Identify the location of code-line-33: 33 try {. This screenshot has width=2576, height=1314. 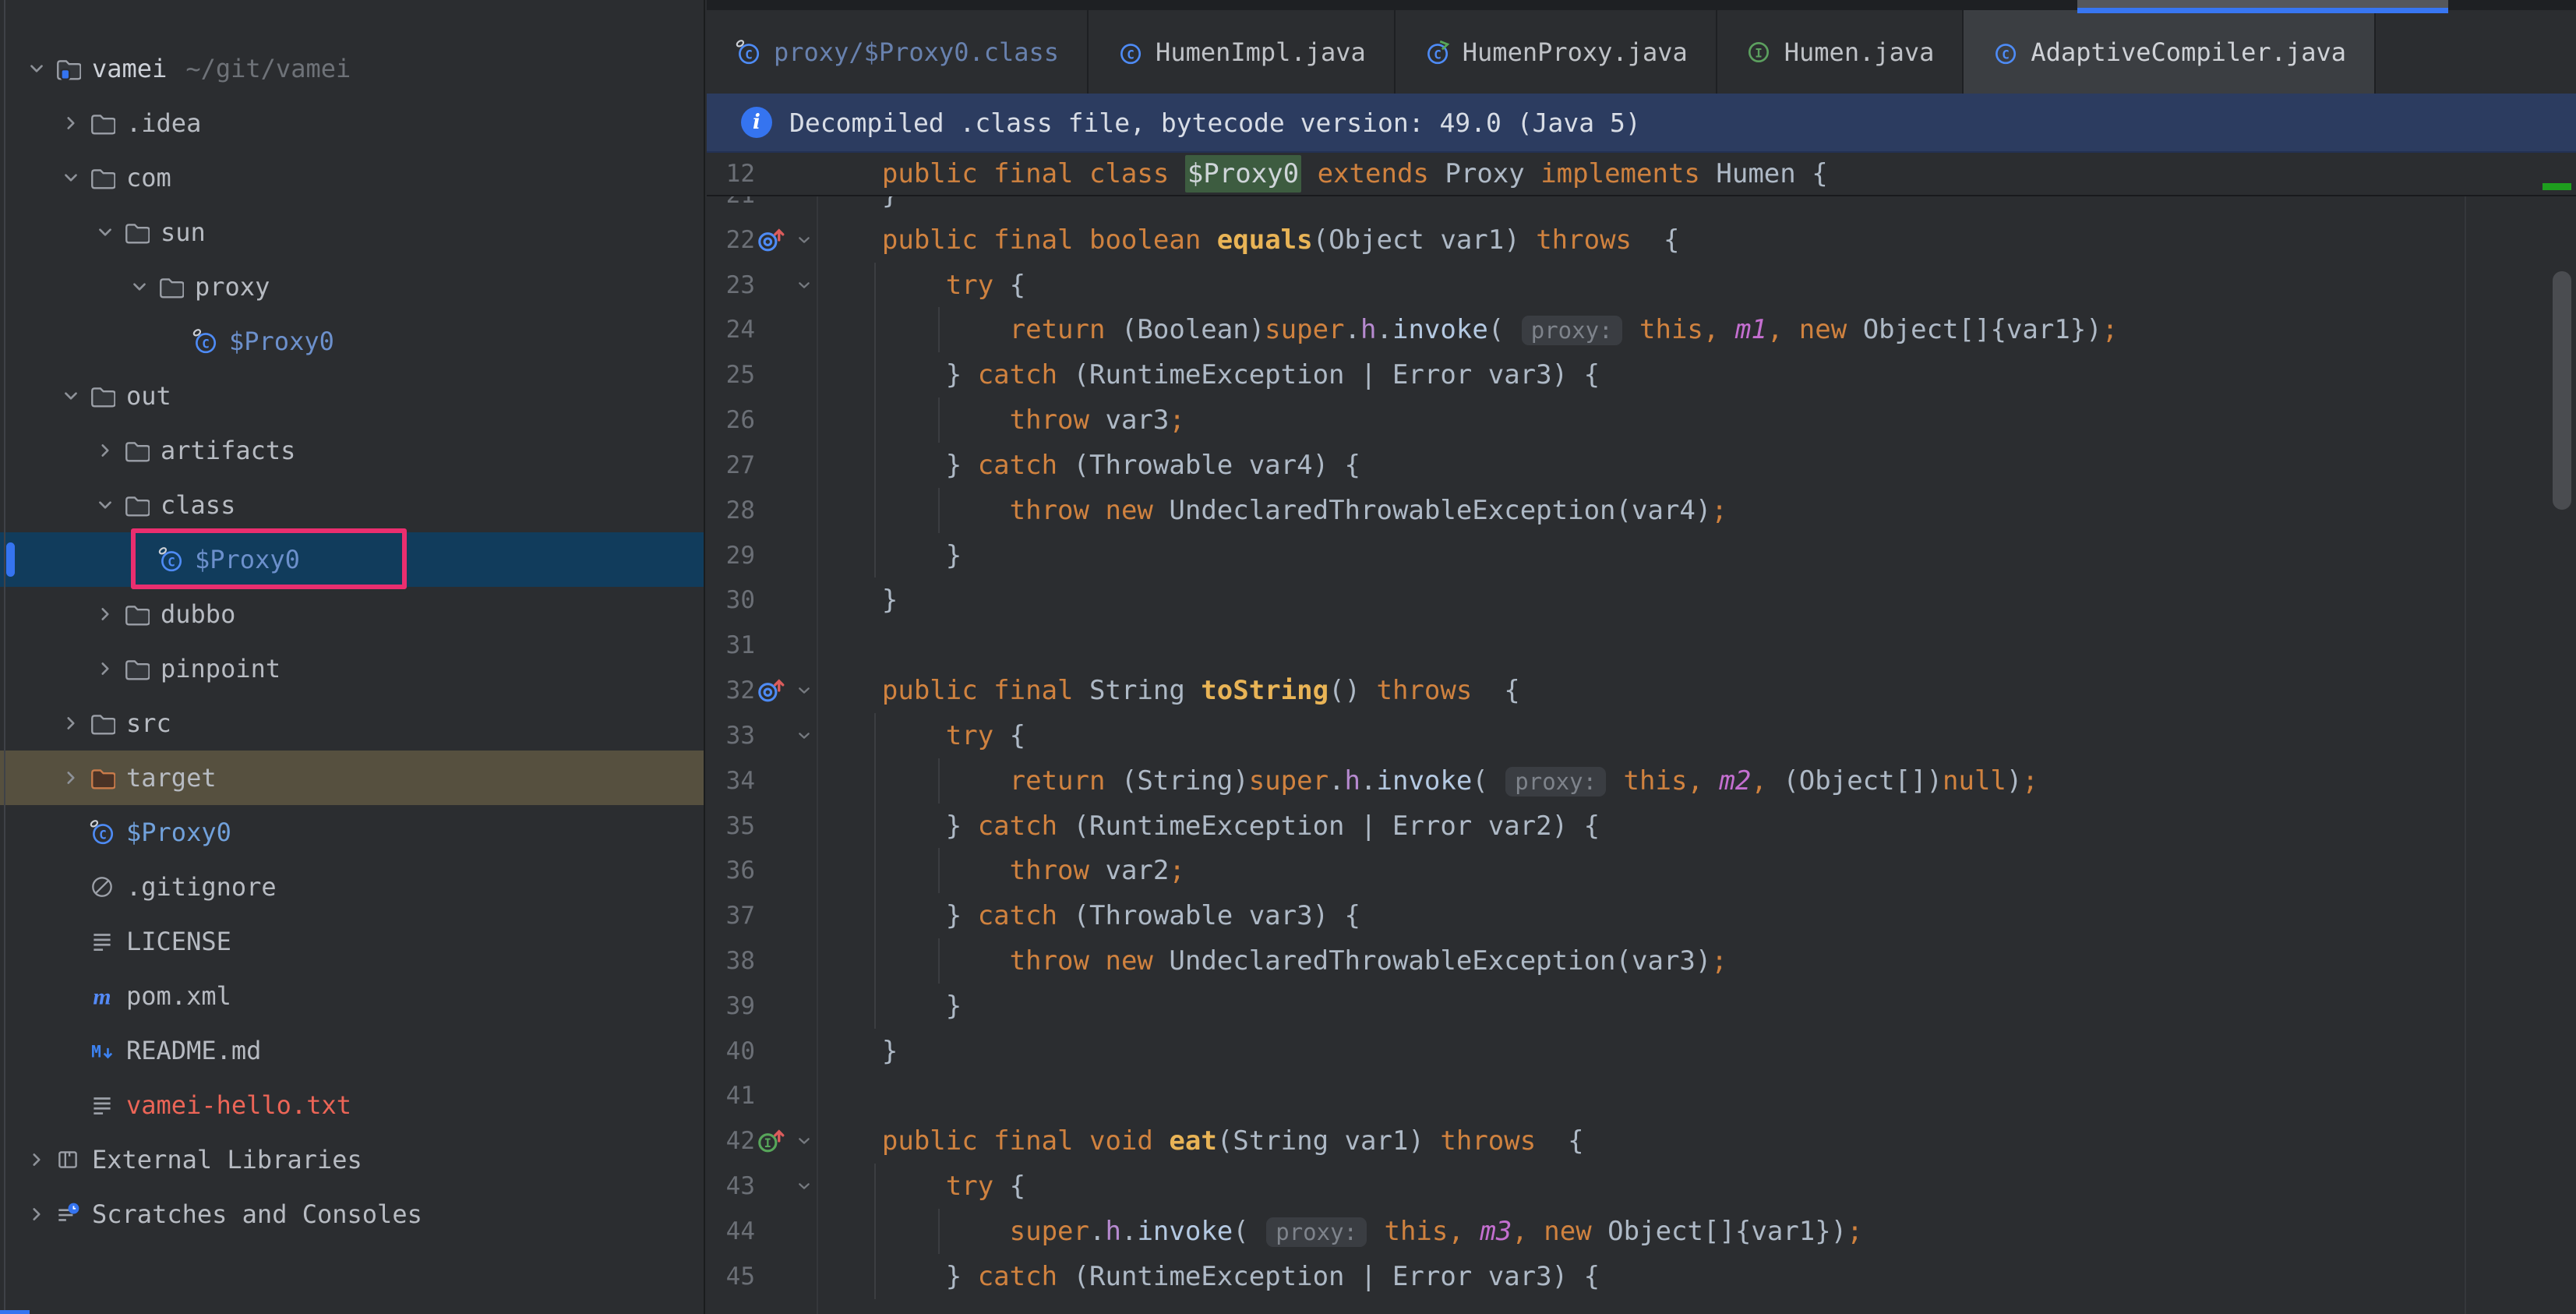
(1641, 736).